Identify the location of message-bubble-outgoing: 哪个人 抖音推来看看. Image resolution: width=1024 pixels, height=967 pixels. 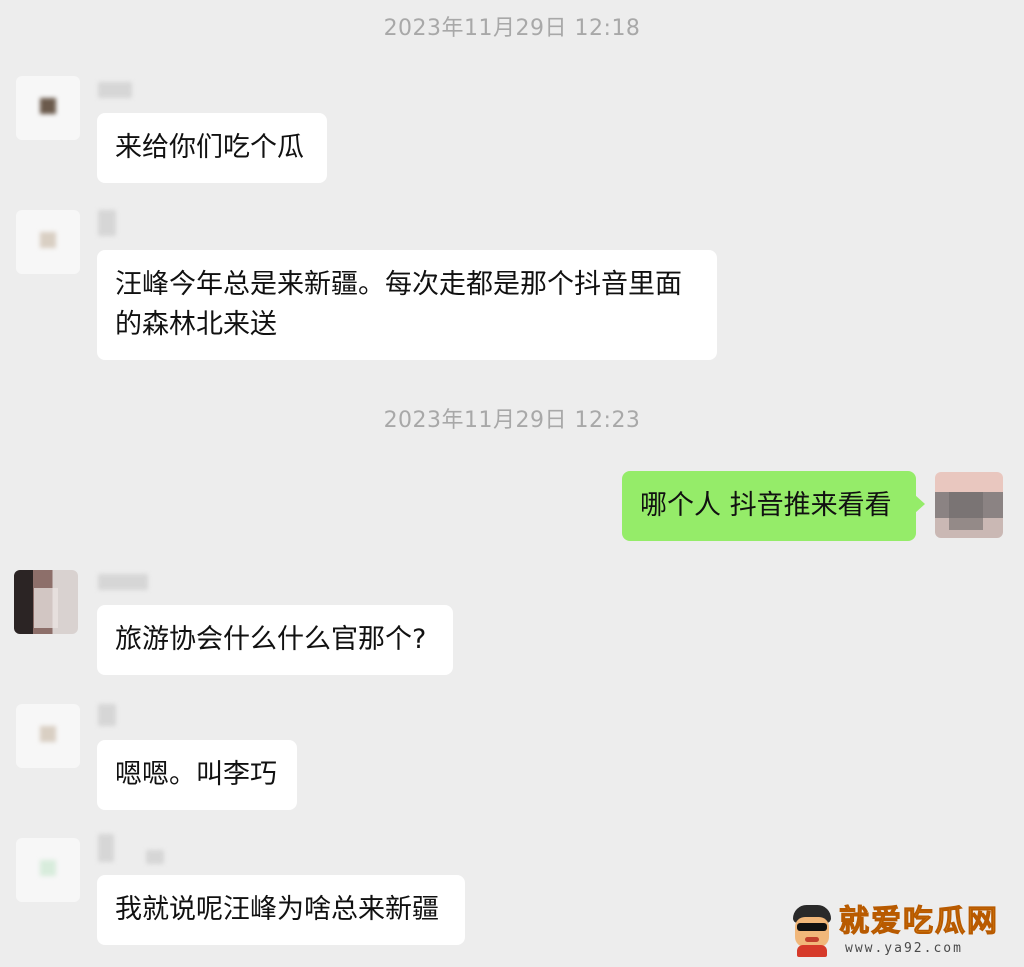
(773, 506).